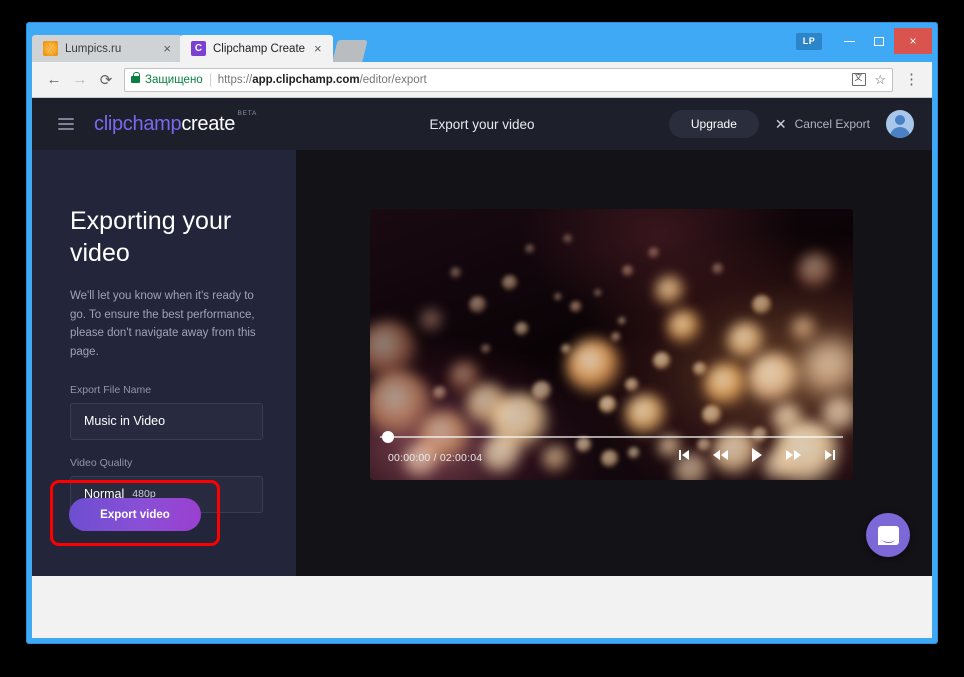 The width and height of the screenshot is (964, 677). What do you see at coordinates (106, 80) in the screenshot?
I see `reload-button: ⟳` at bounding box center [106, 80].